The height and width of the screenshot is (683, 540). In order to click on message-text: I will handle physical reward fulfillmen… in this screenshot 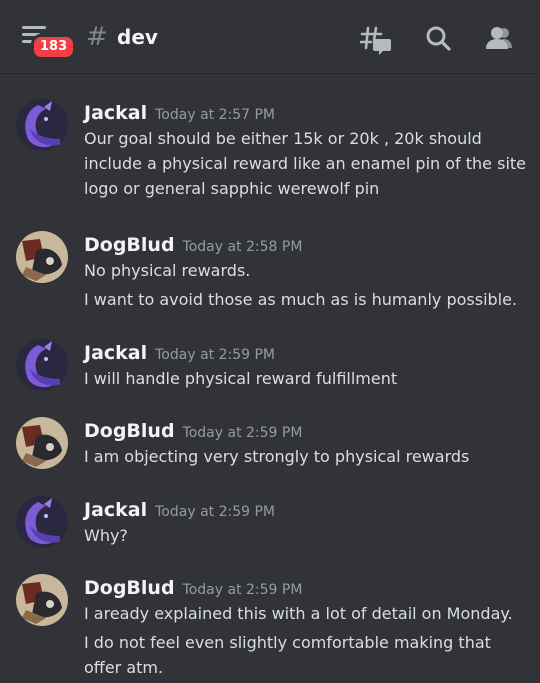, I will do `click(241, 378)`.